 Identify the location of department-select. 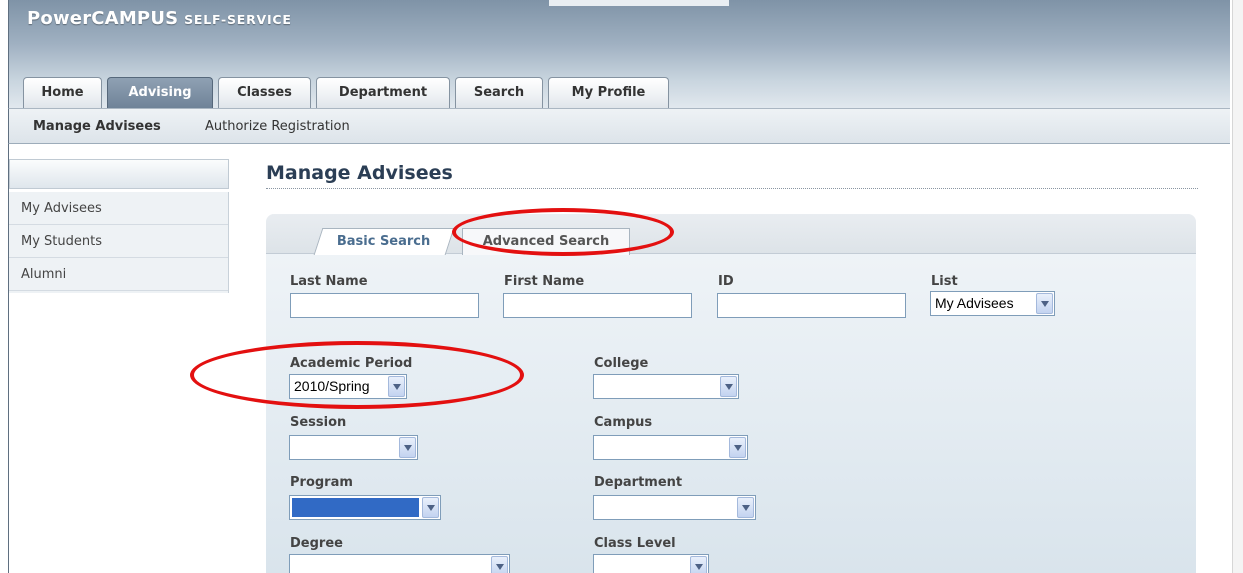
(674, 507).